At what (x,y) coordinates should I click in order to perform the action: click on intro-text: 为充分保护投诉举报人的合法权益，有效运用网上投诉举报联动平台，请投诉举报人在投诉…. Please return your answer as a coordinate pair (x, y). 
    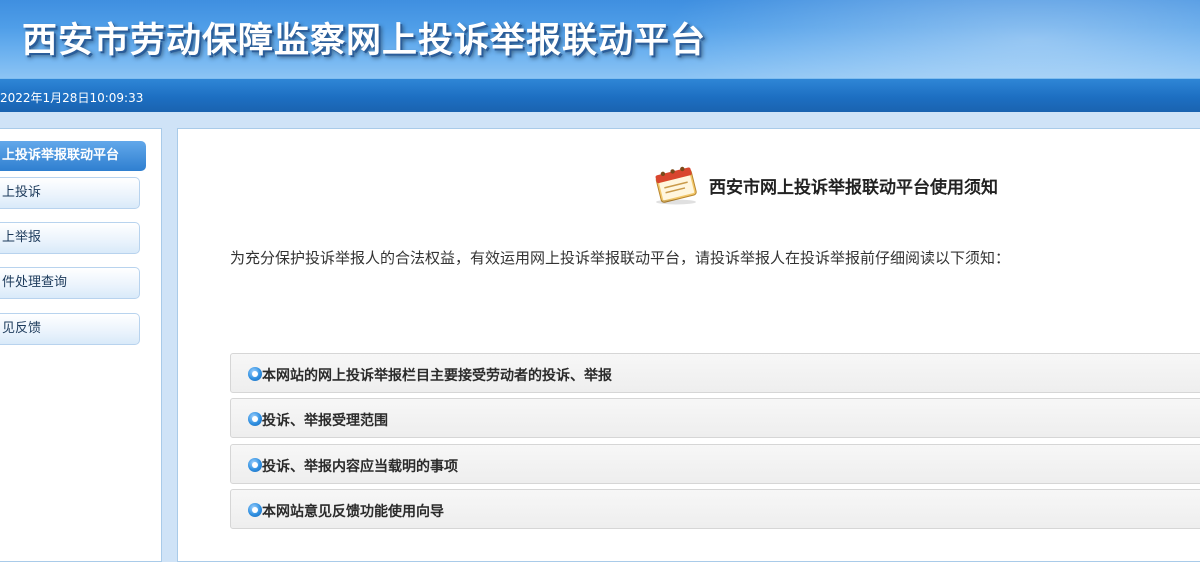
    Looking at the image, I should click on (620, 258).